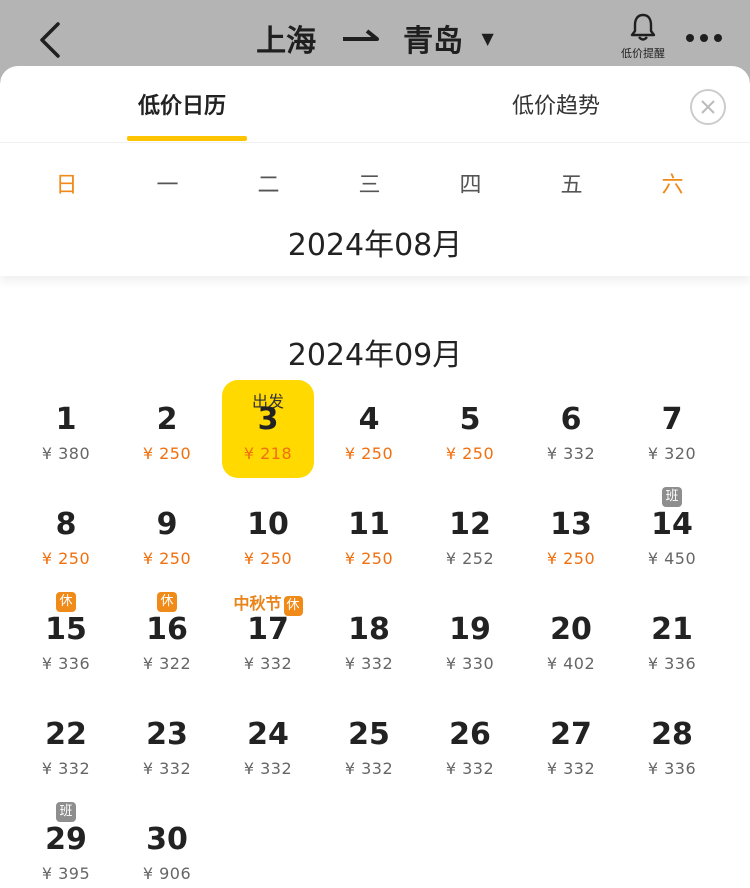  I want to click on date-cell: 13 ¥ 250, so click(571, 534).